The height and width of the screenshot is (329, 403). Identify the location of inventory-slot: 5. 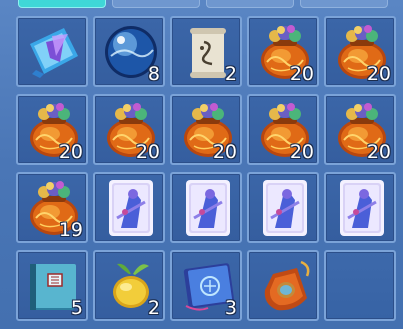
(52, 285).